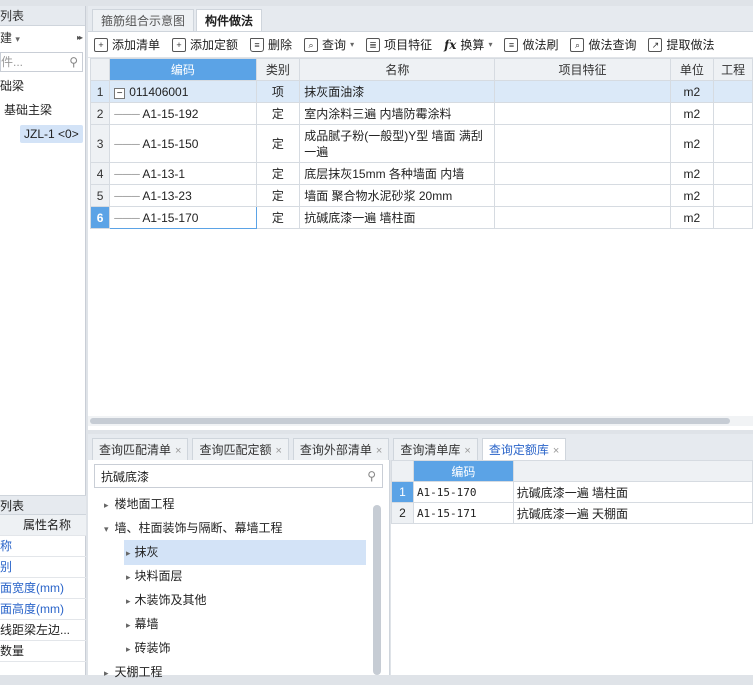 This screenshot has height=685, width=753. I want to click on column-header-type: 类别, so click(278, 69).